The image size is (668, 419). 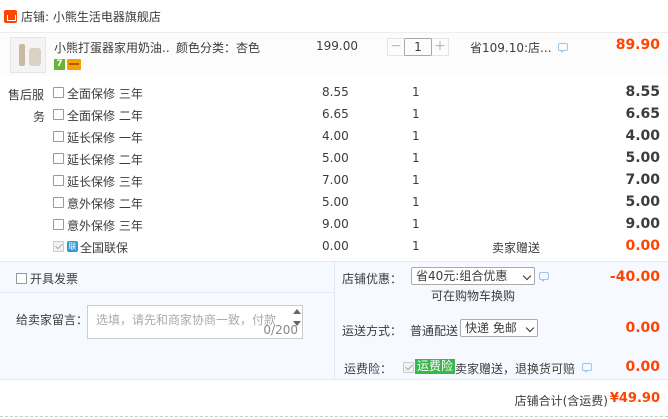 I want to click on service-row: 意外保修 三年 9.00 1 9.00, so click(x=334, y=225).